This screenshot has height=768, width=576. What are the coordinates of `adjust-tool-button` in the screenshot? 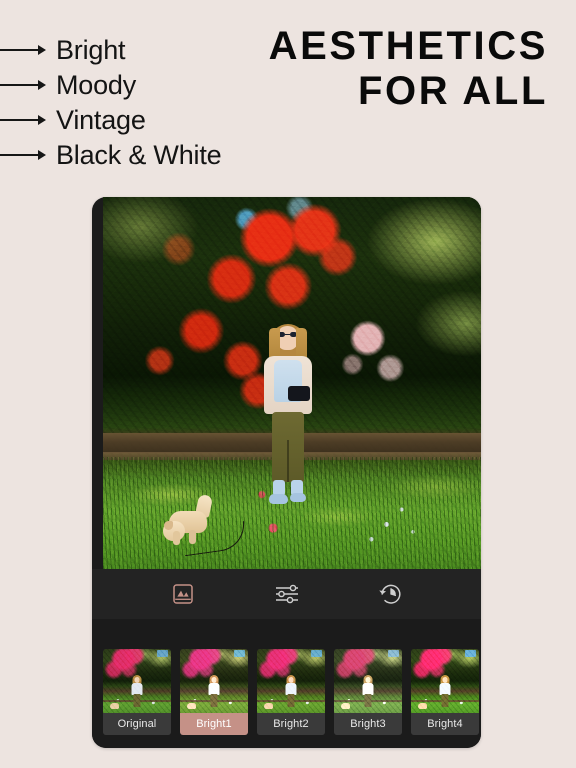 It's located at (287, 594).